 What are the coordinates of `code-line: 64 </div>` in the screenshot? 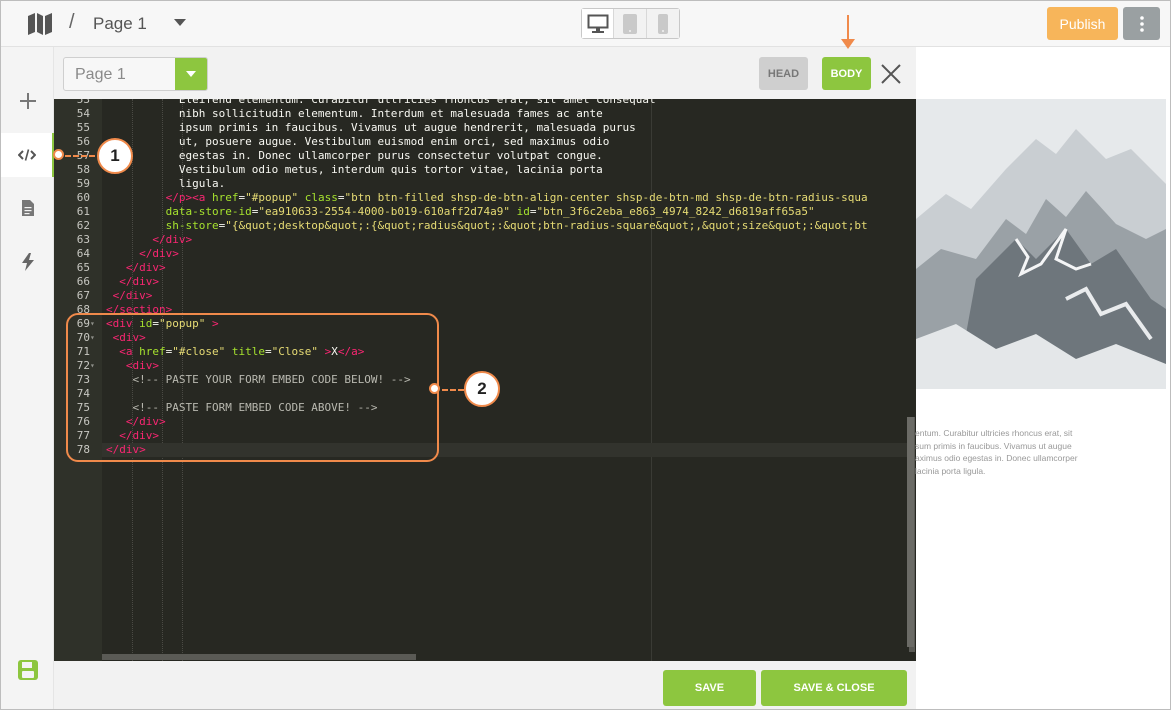 It's located at (495, 254).